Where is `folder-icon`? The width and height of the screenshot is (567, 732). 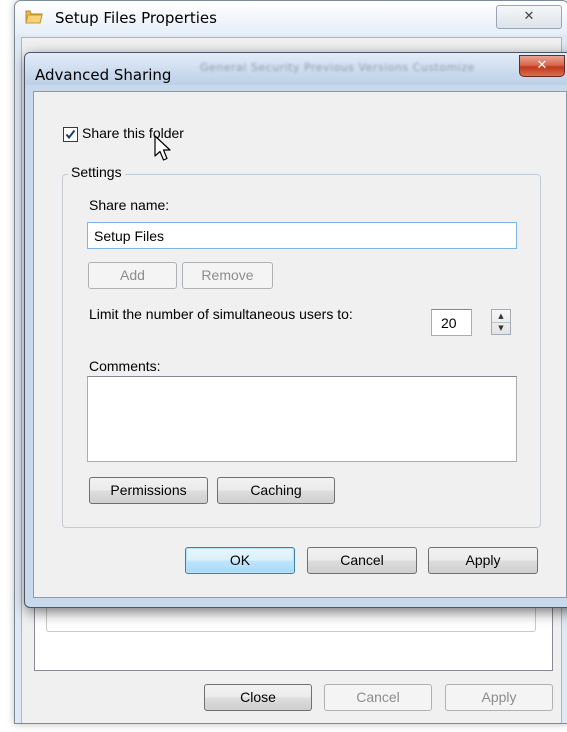 folder-icon is located at coordinates (34, 16).